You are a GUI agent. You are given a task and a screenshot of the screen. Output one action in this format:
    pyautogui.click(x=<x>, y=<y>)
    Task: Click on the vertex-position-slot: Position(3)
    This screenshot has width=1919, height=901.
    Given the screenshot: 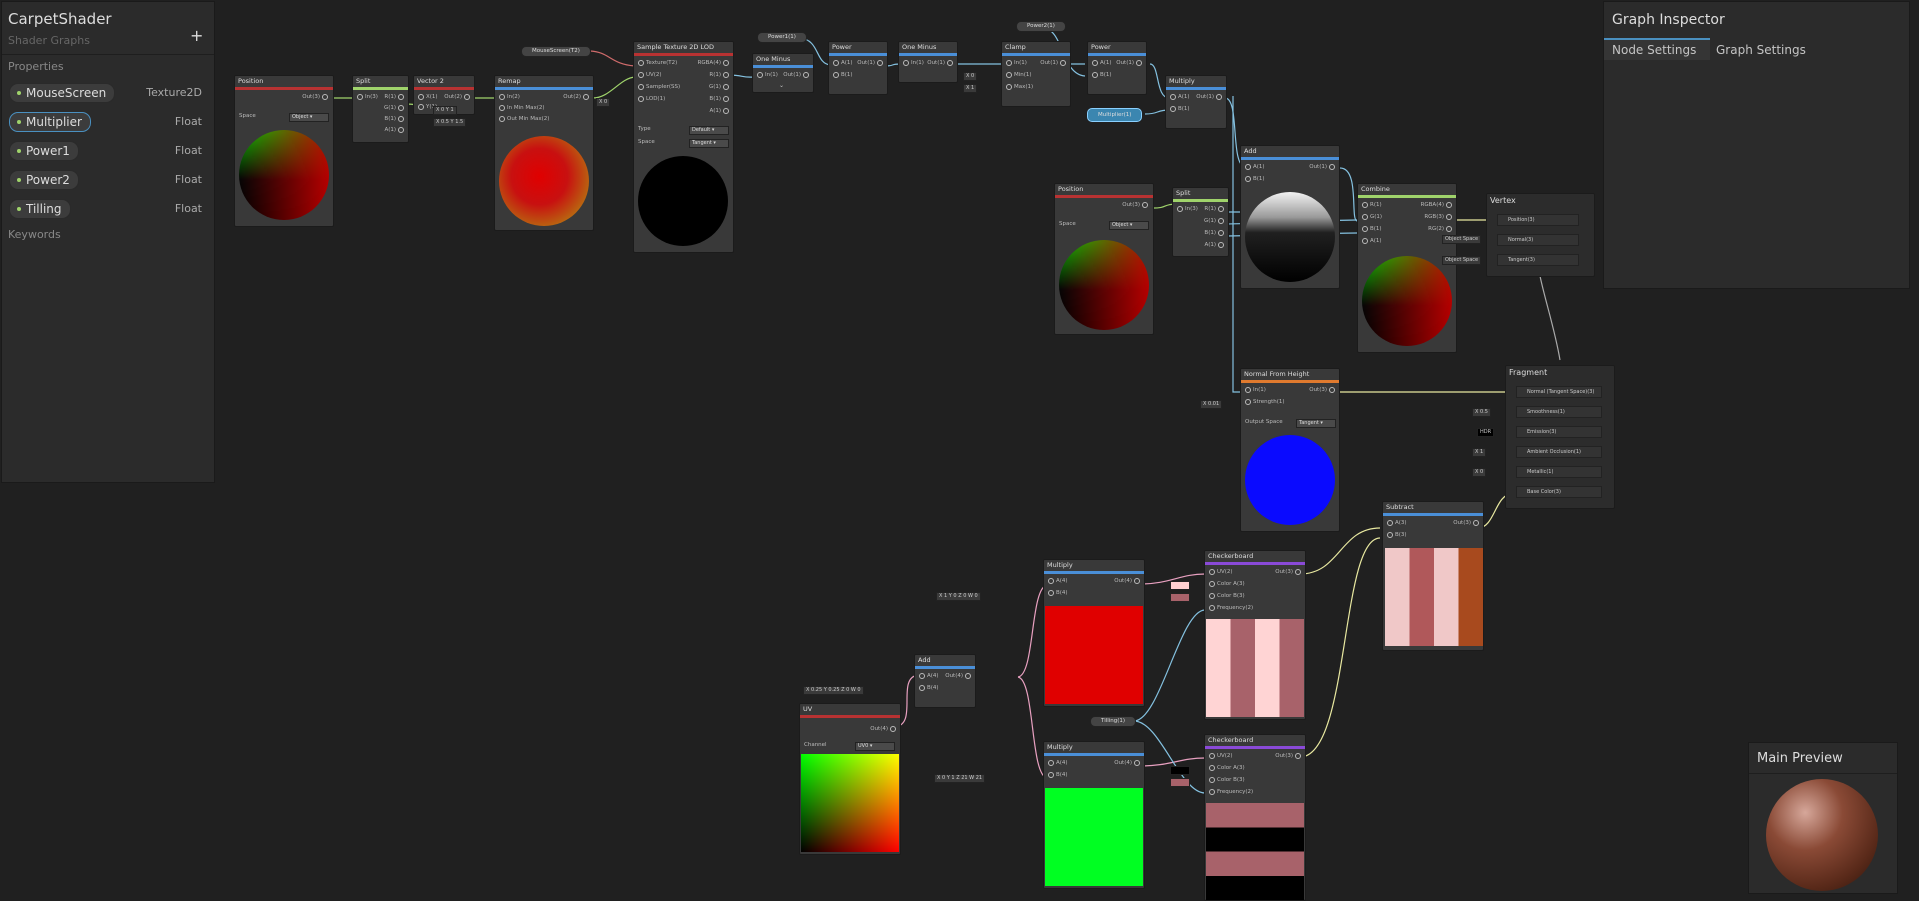 What is the action you would take?
    pyautogui.click(x=1538, y=220)
    